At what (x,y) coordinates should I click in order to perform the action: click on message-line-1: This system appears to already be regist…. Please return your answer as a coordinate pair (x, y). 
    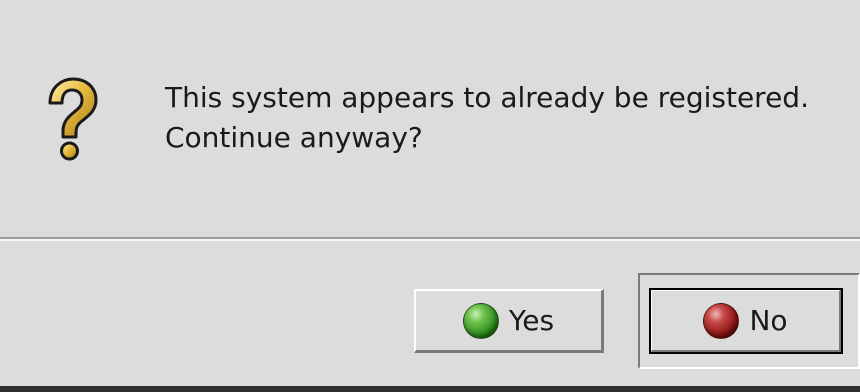
    Looking at the image, I should click on (487, 97).